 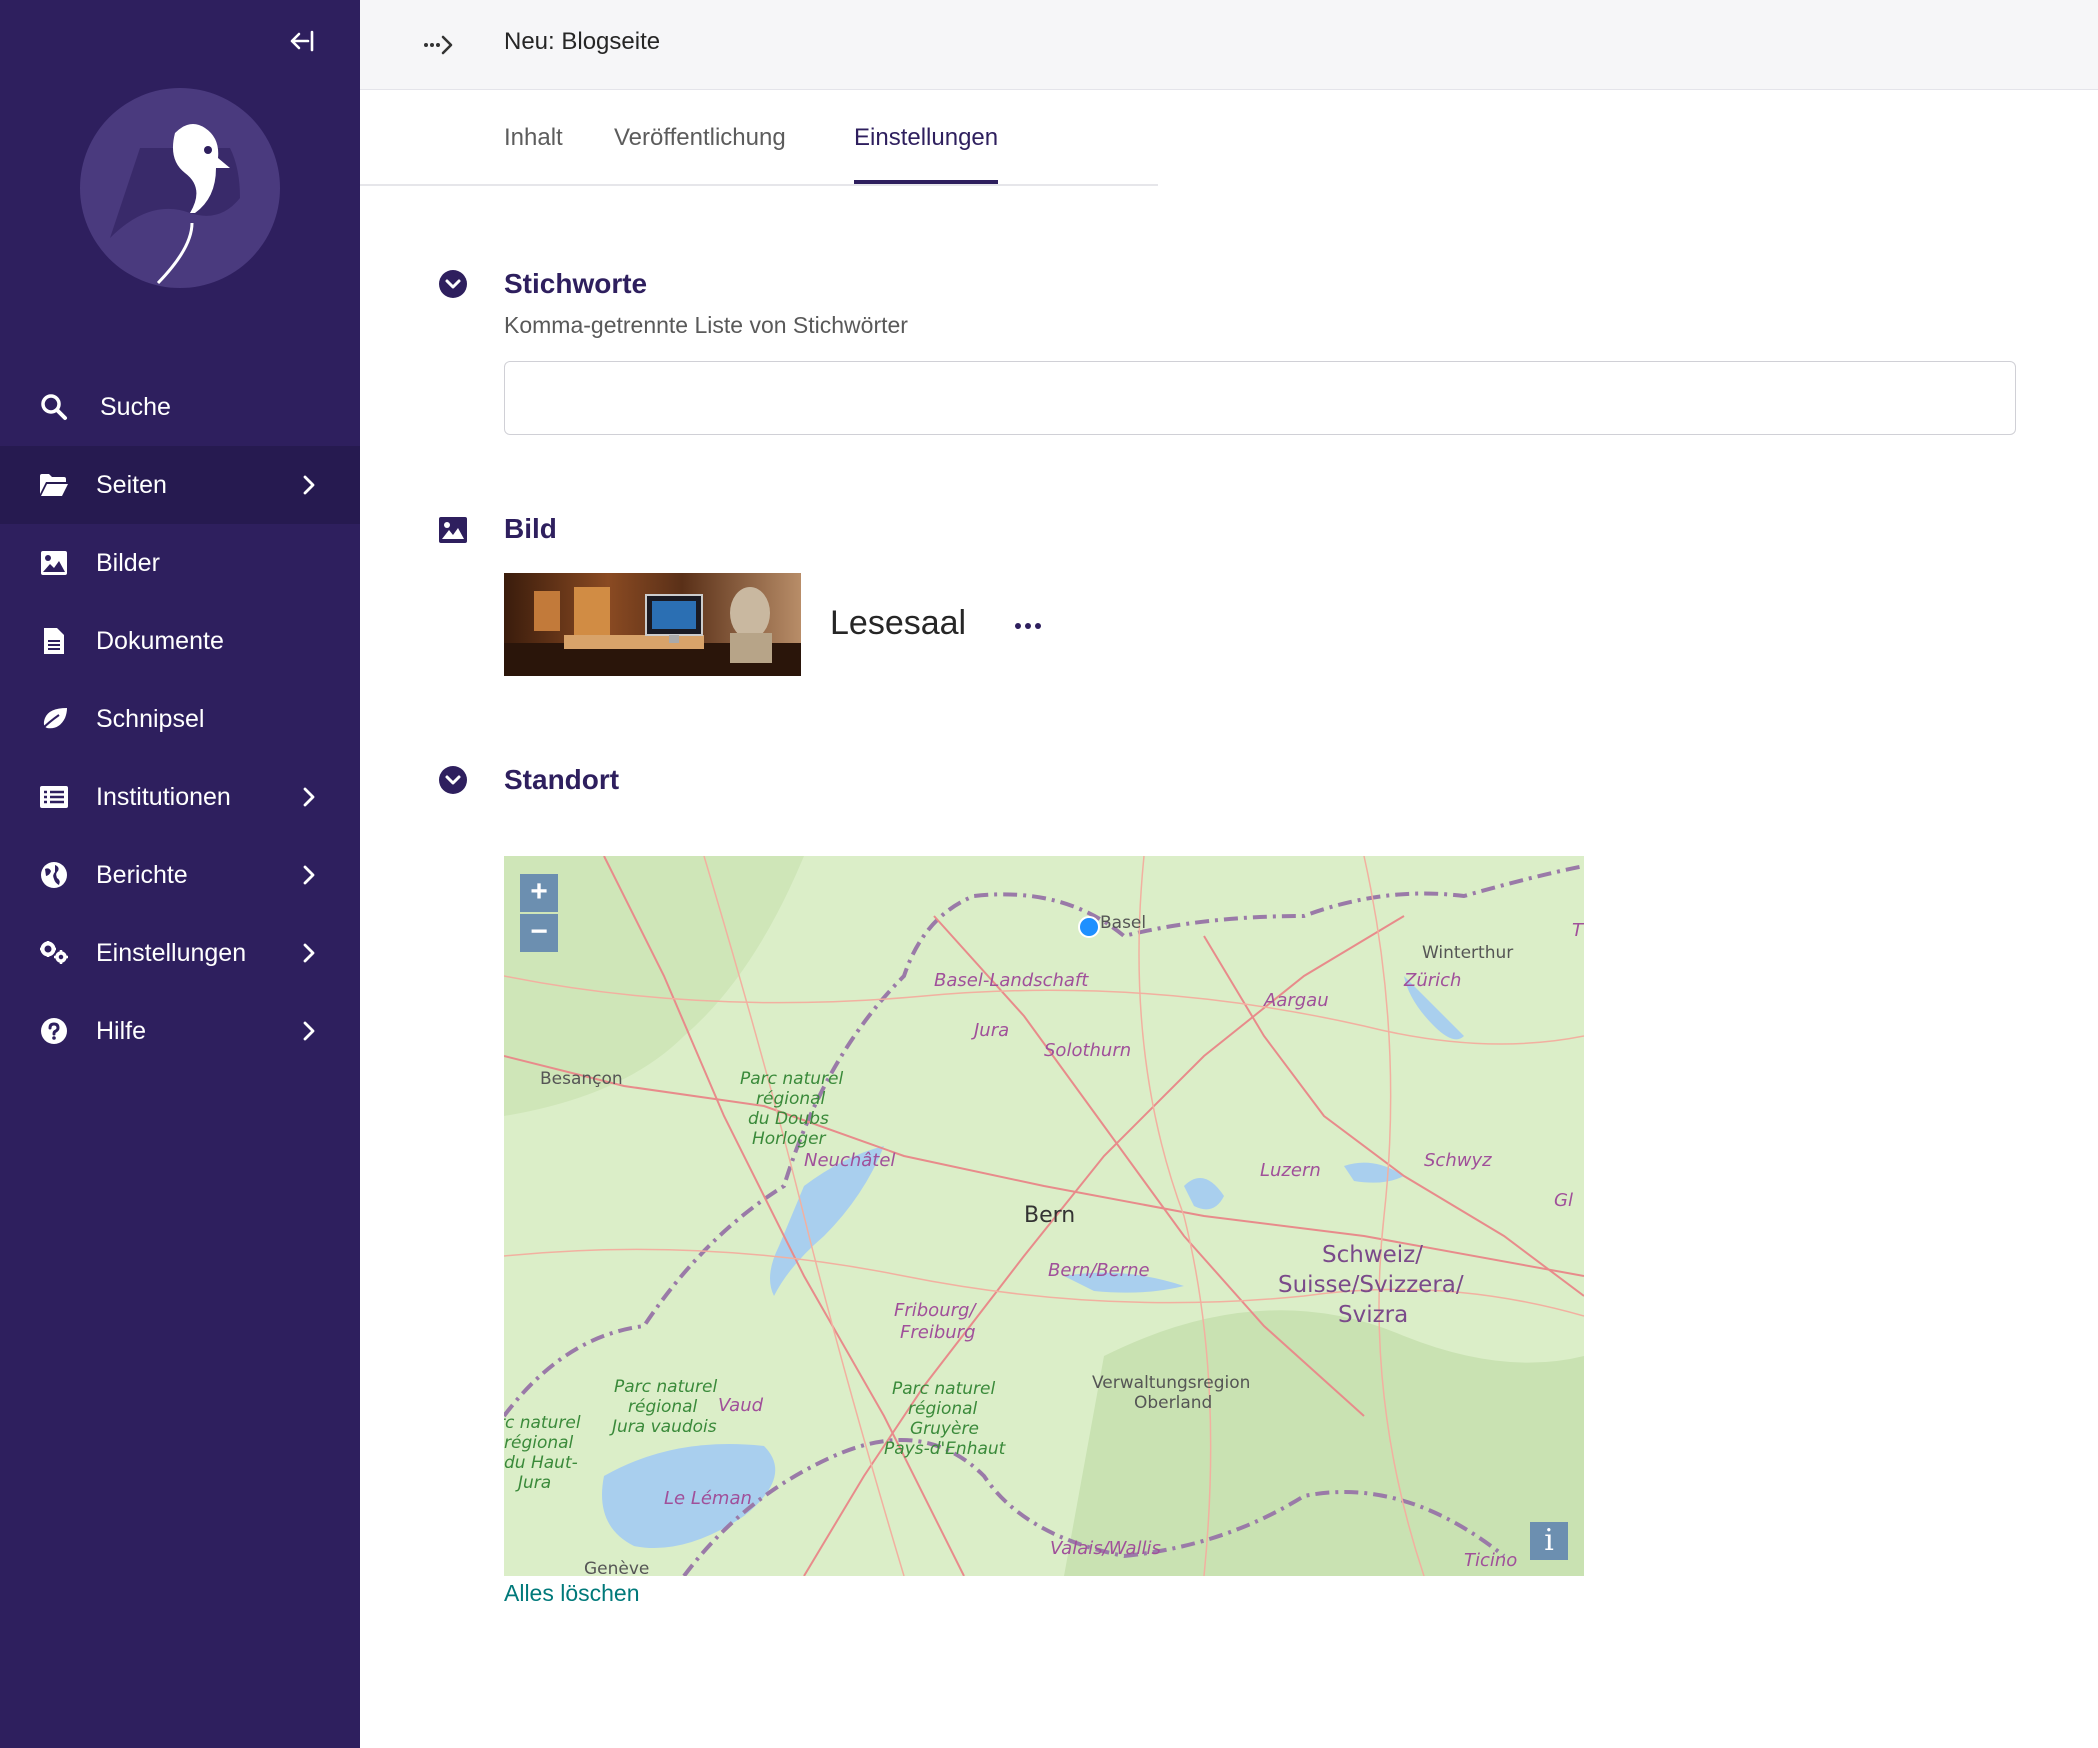 I want to click on sidebar-item-institutions: Institutionen, so click(x=180, y=797).